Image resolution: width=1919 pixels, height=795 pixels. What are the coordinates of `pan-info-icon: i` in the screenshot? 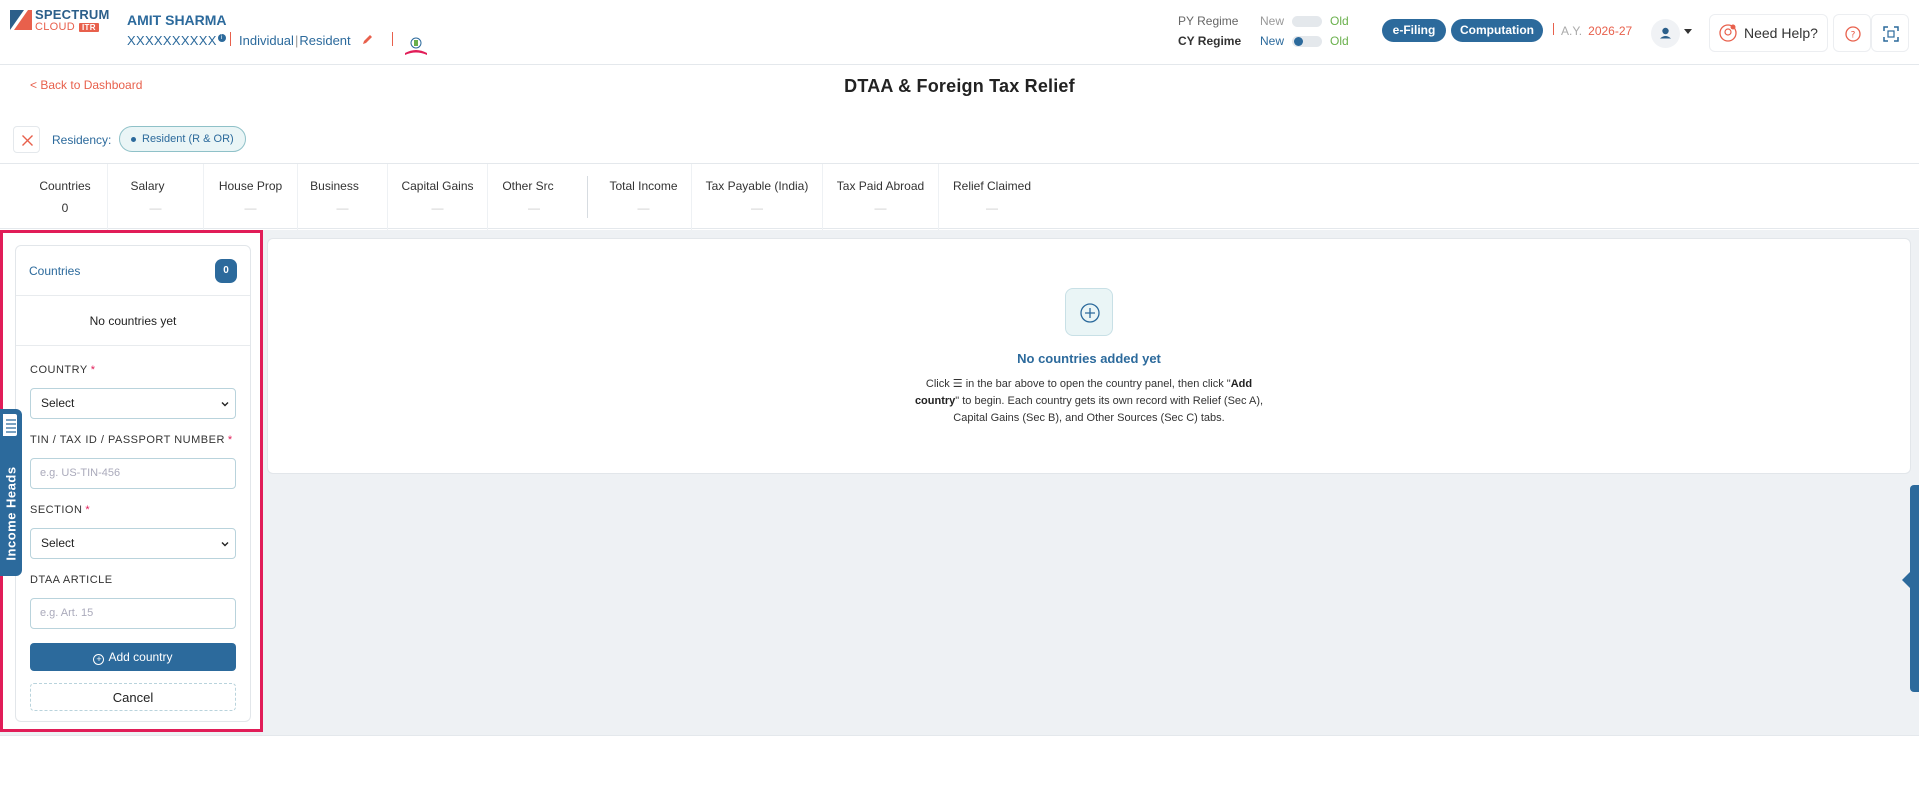 It's located at (221, 38).